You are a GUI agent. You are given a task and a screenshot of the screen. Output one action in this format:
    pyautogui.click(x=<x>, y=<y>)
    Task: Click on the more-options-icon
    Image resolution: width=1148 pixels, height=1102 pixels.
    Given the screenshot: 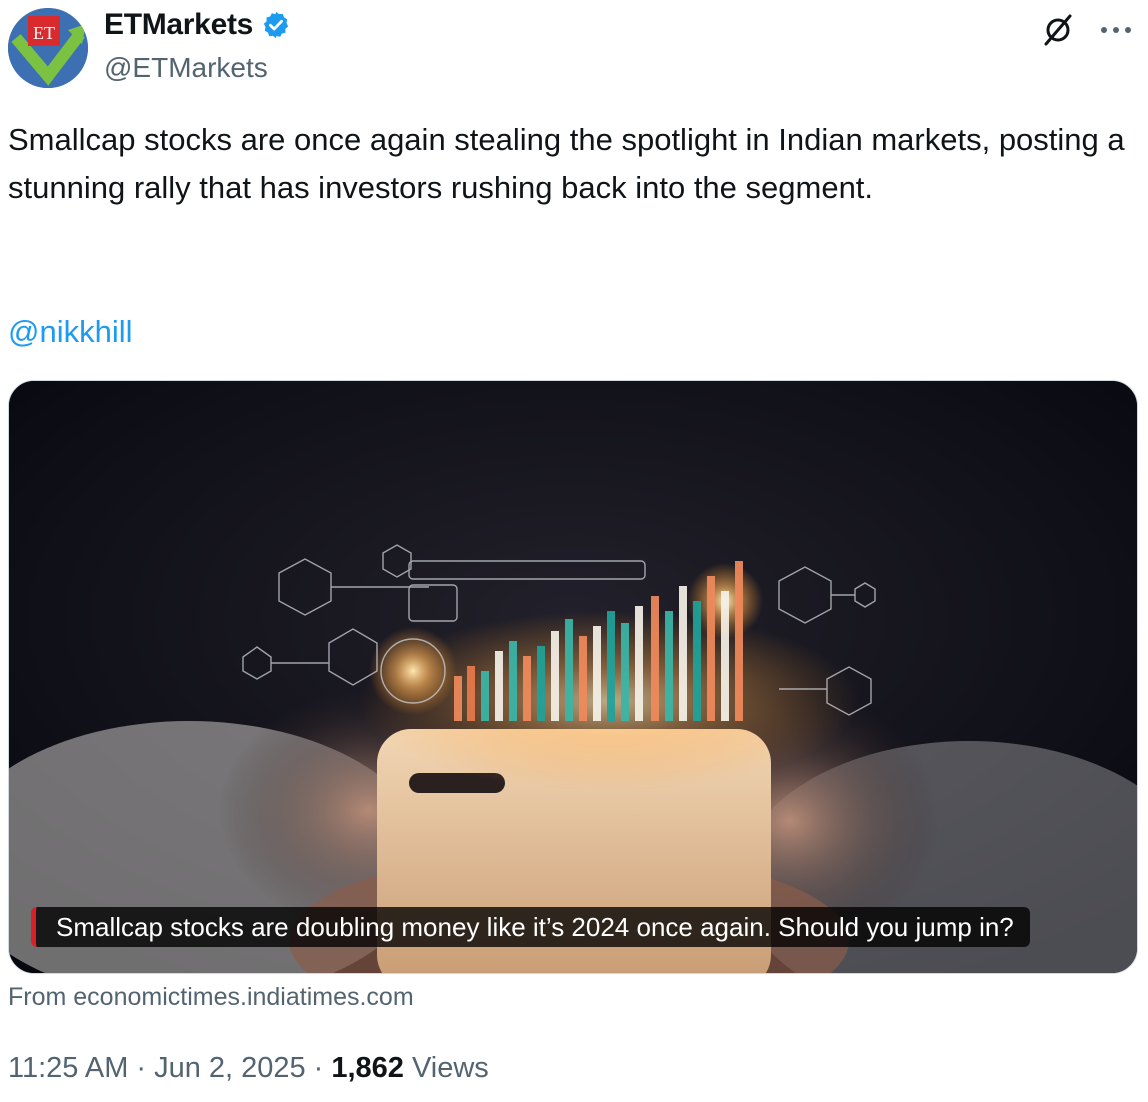 What is the action you would take?
    pyautogui.click(x=1116, y=30)
    